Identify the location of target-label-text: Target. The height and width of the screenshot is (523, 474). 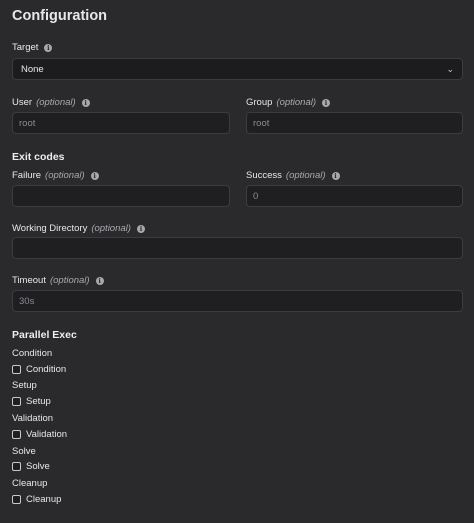
(25, 47).